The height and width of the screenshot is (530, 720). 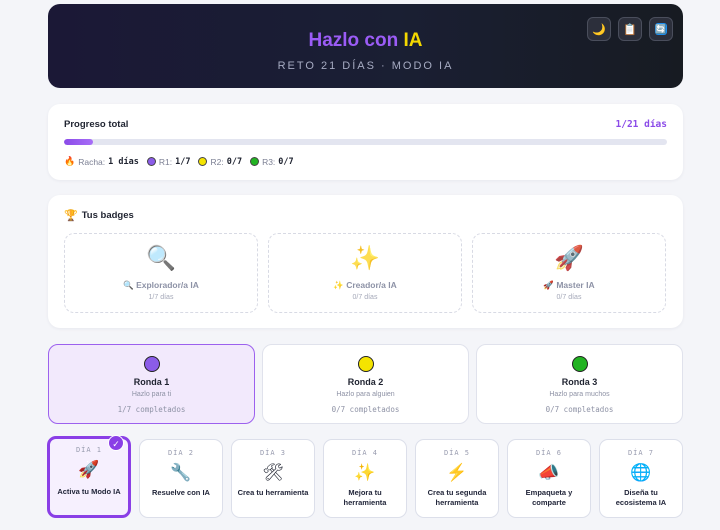 What do you see at coordinates (255, 161) in the screenshot?
I see `round3-dot-icon` at bounding box center [255, 161].